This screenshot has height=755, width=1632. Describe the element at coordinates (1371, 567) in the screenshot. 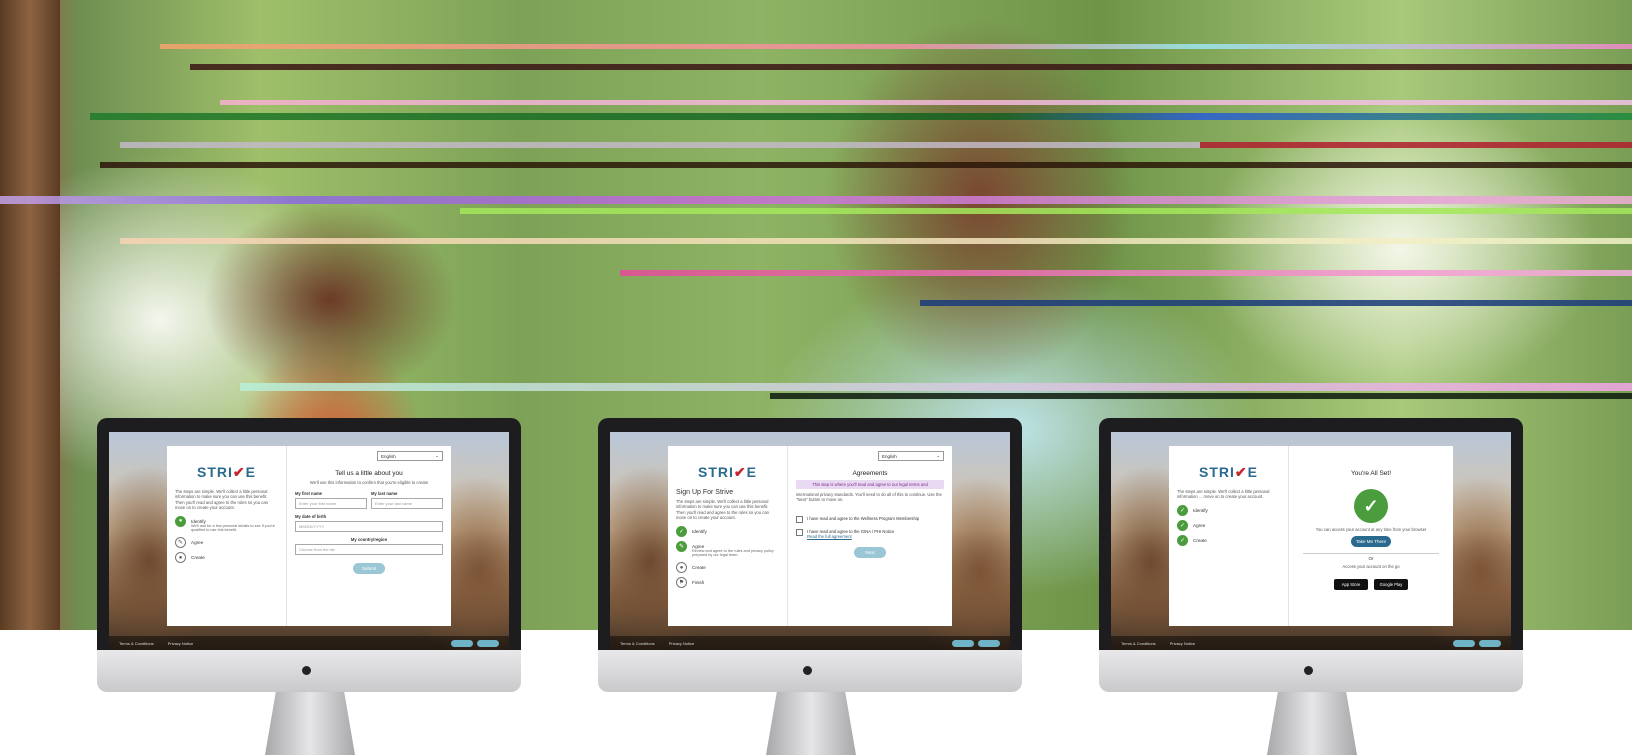

I see `app-text: Access your account on the go` at that location.